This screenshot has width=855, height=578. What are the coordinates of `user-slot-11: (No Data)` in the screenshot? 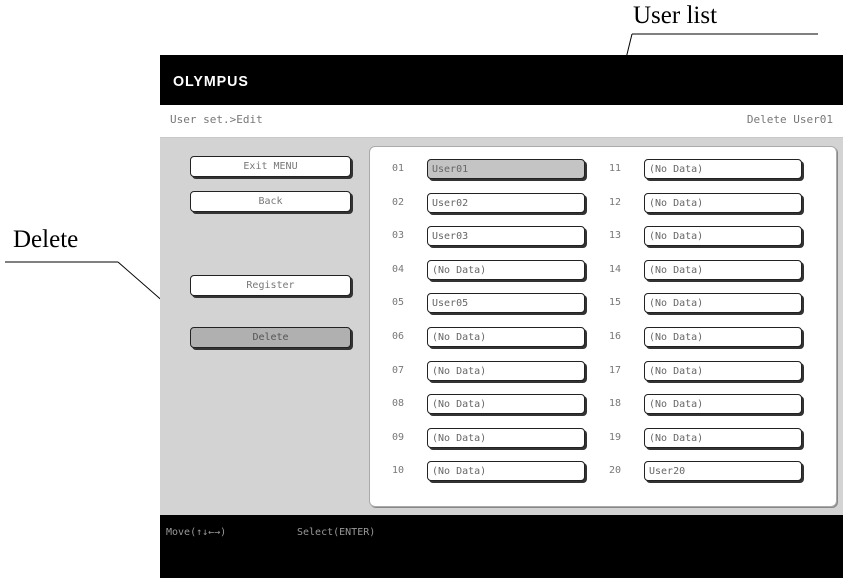 It's located at (723, 169).